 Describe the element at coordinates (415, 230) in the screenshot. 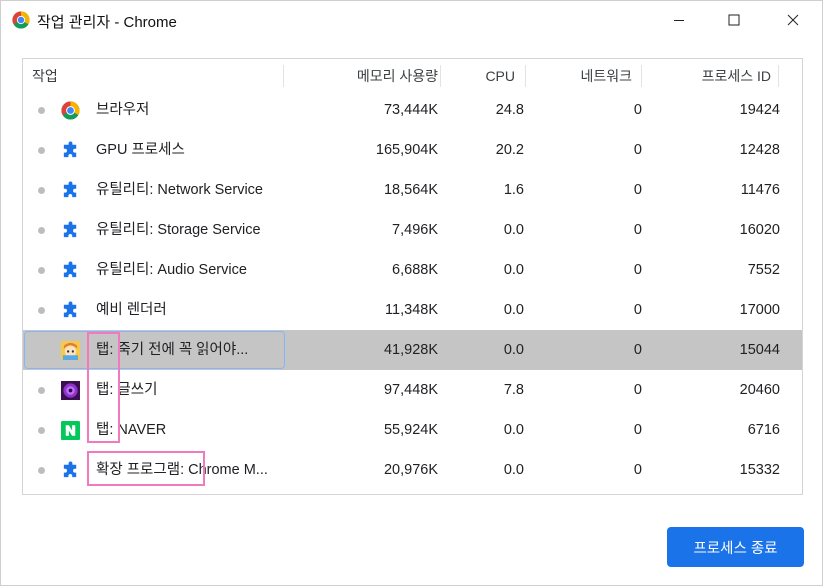

I see `memory-value: 7,496K` at that location.